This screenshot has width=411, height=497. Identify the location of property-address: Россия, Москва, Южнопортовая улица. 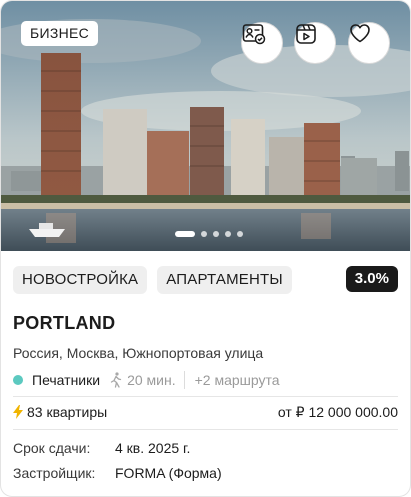
(138, 353).